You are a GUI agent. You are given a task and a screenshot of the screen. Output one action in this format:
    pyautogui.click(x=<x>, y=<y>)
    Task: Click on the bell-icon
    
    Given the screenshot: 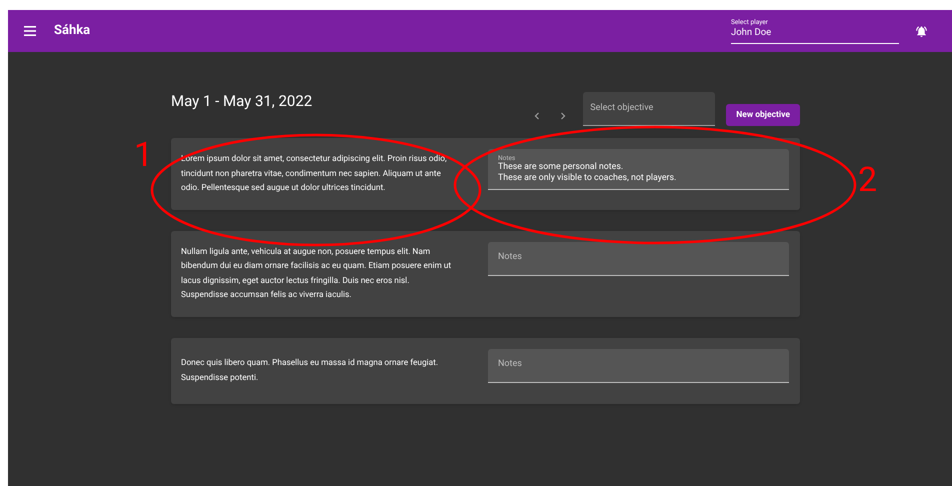 What is the action you would take?
    pyautogui.click(x=921, y=31)
    